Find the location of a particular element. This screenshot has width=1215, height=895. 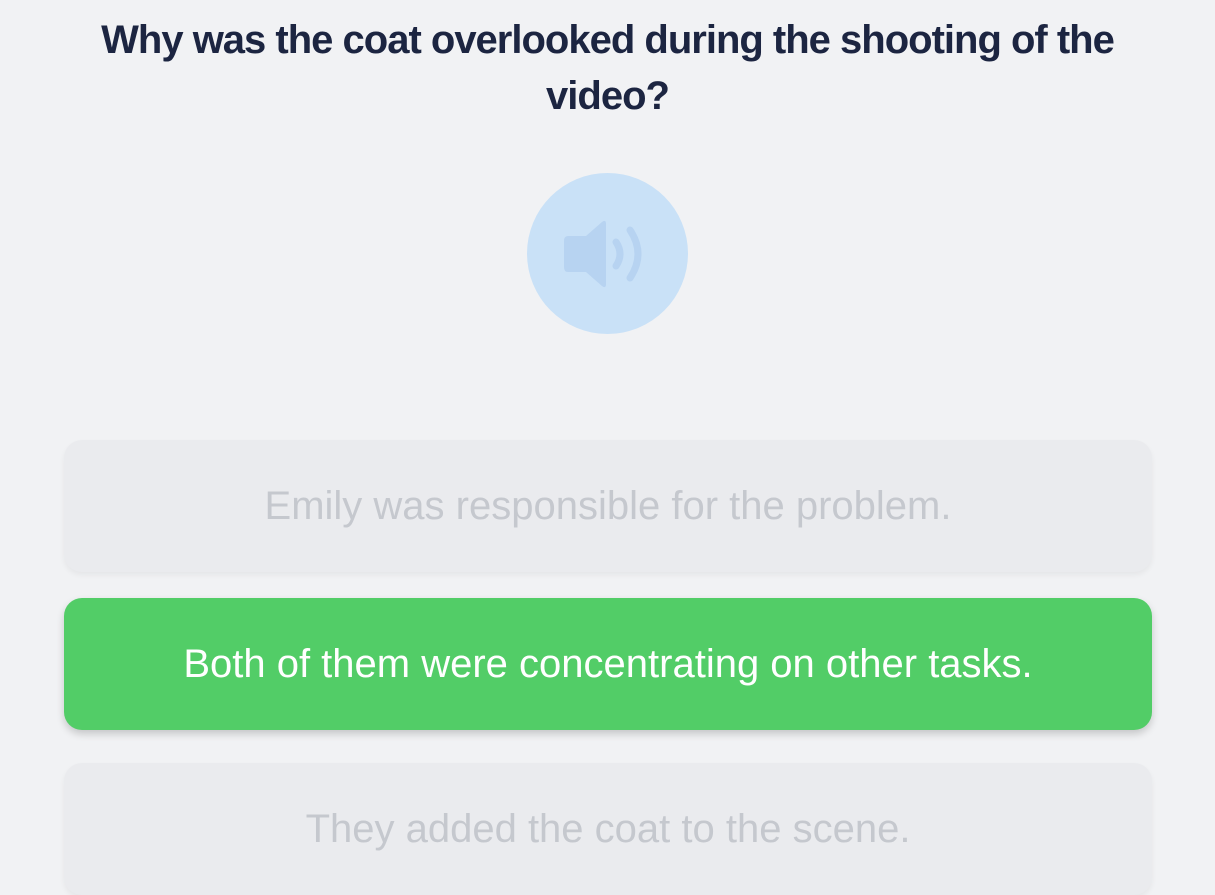

play-audio-button is located at coordinates (607, 253).